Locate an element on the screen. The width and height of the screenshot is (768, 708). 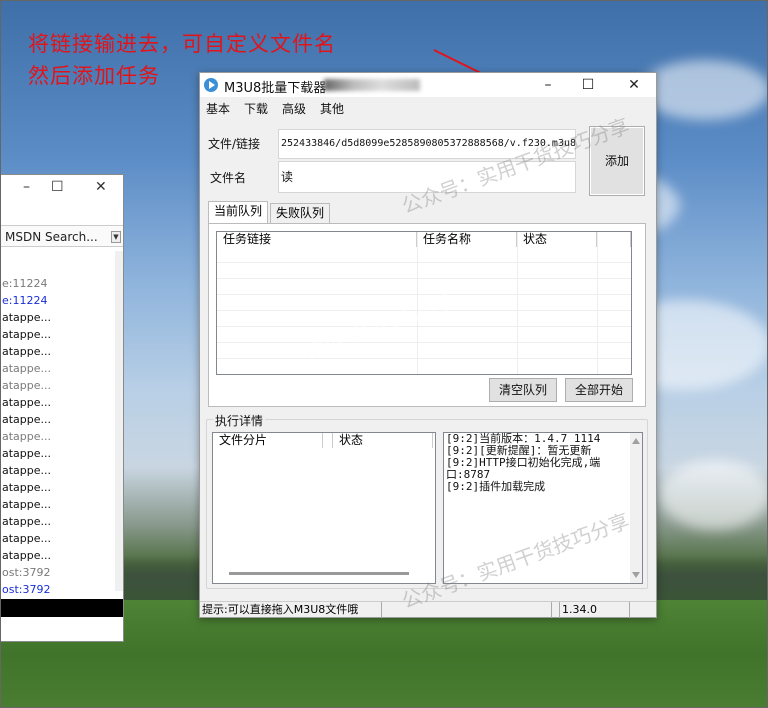
msdn-search-box: MSDN Search... ▼ is located at coordinates (62, 236).